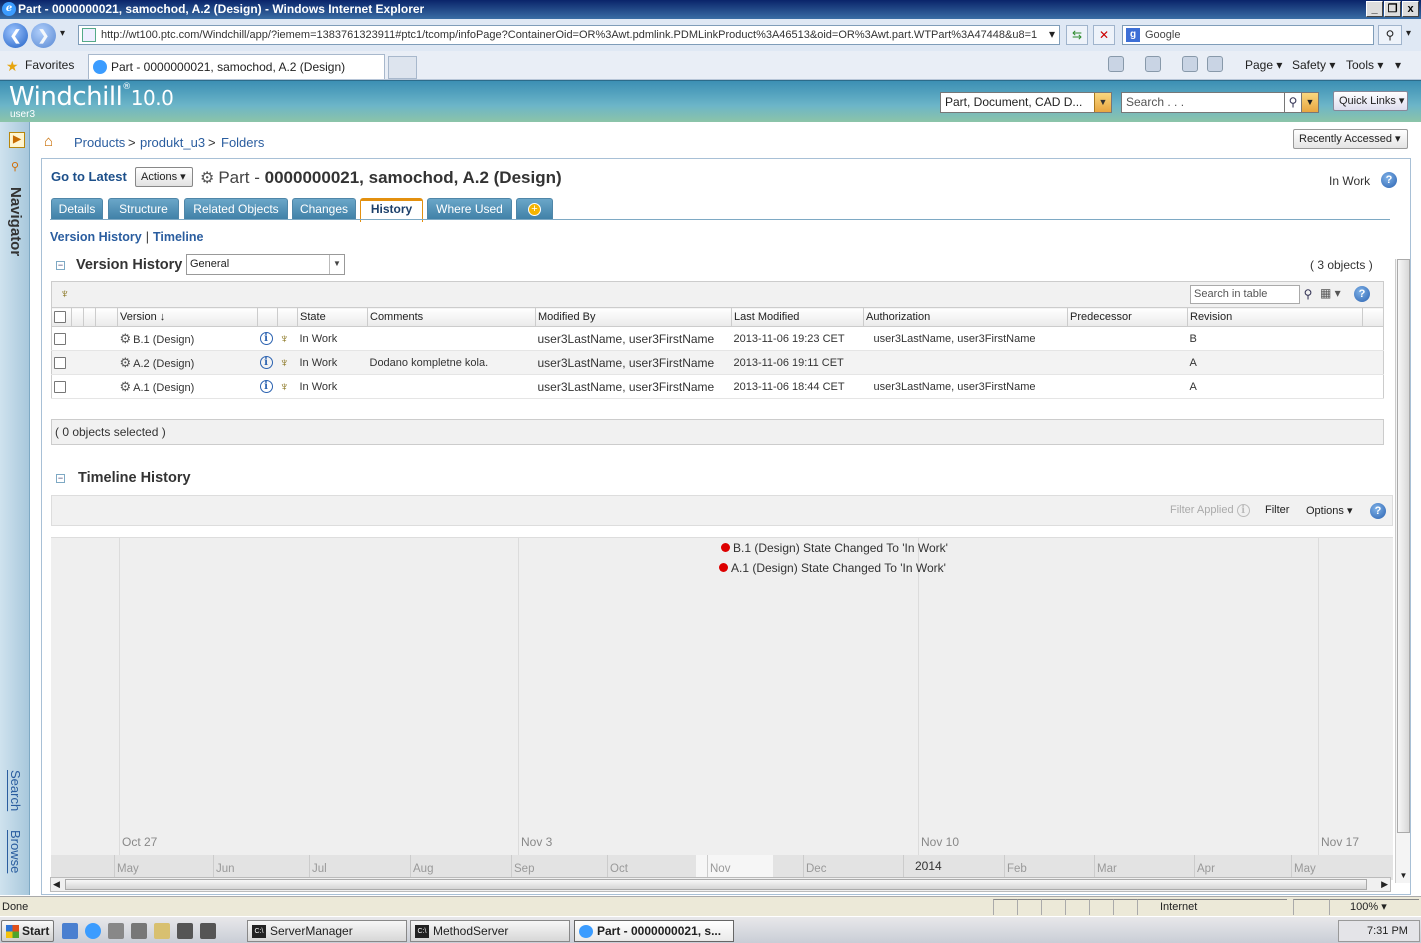  I want to click on help-menu: ▾, so click(1398, 65).